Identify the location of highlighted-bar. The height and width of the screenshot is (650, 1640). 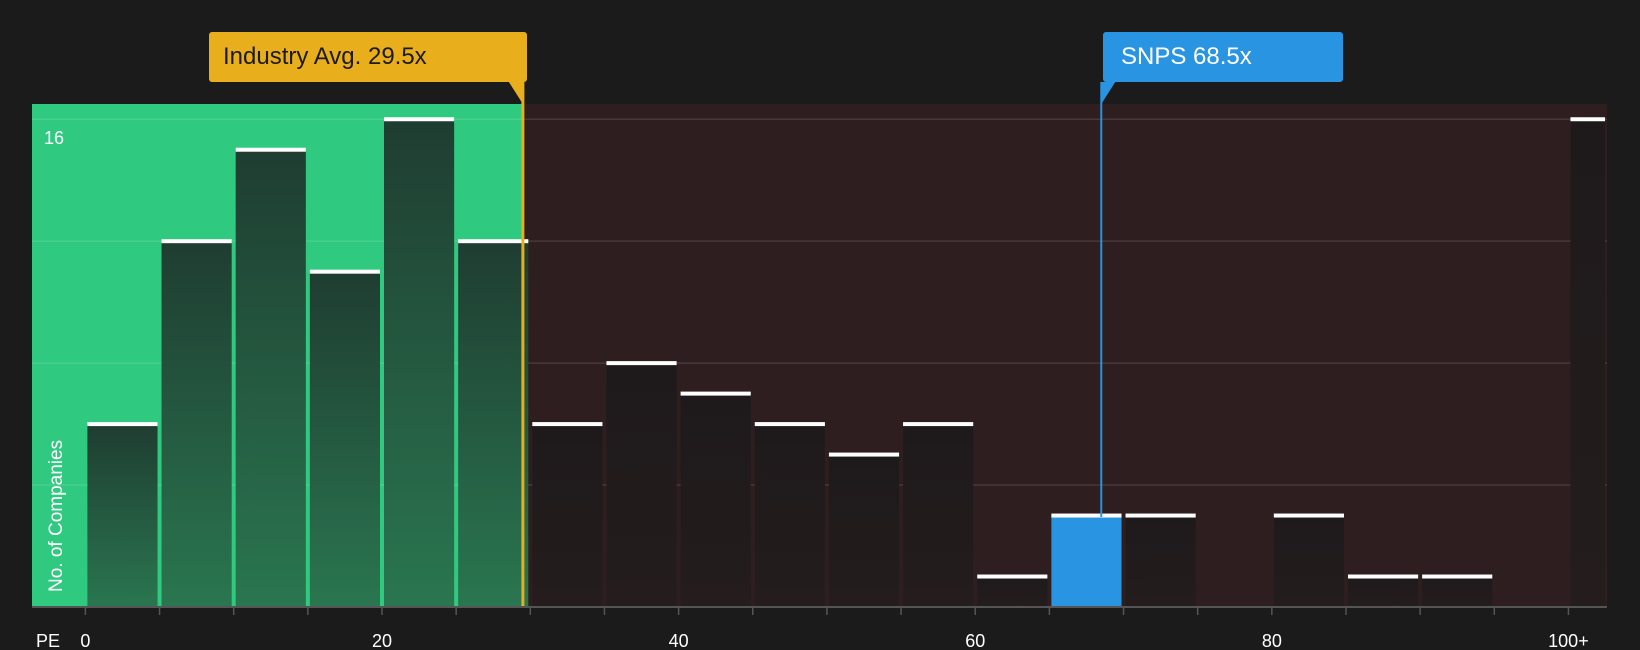
(1086, 561).